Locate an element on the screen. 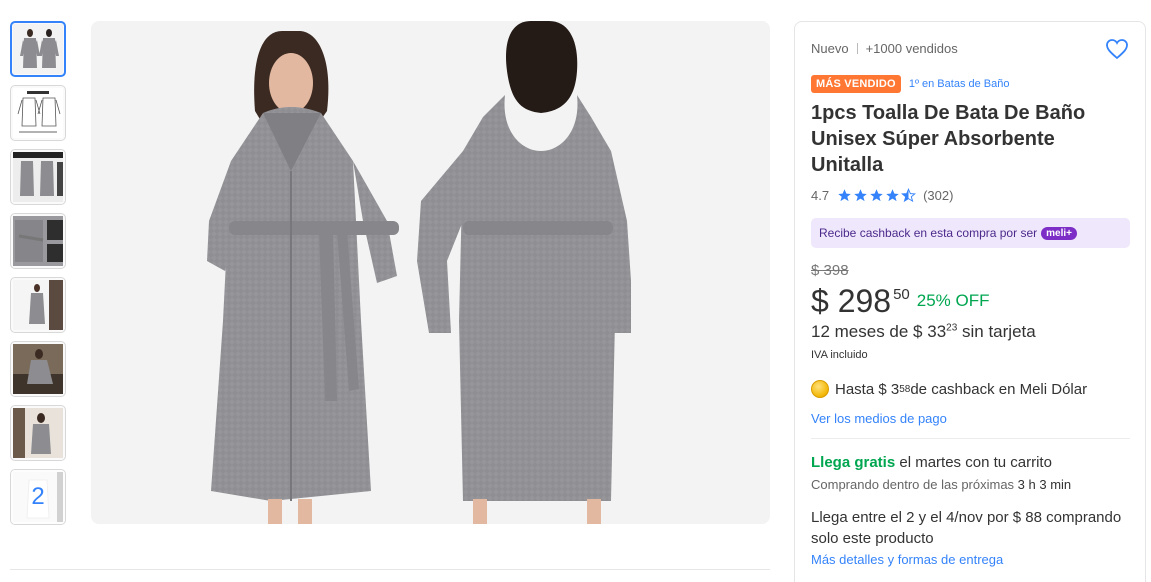 Image resolution: width=1151 pixels, height=582 pixels. detail-banner-thumb is located at coordinates (38, 177).